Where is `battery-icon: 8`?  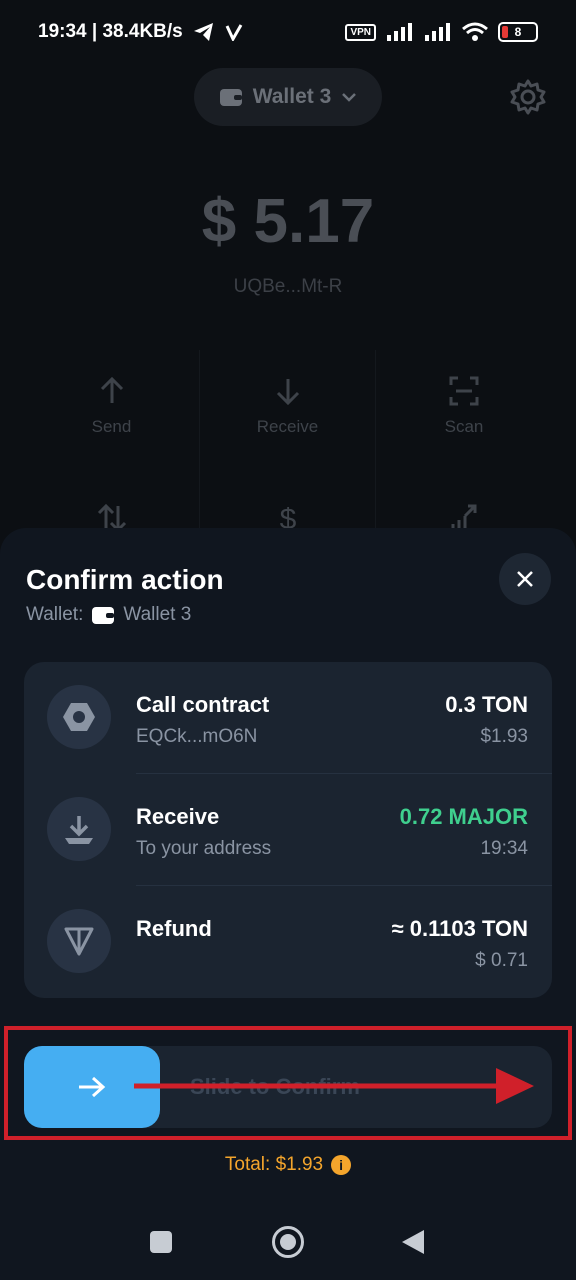
battery-icon: 8 is located at coordinates (518, 32).